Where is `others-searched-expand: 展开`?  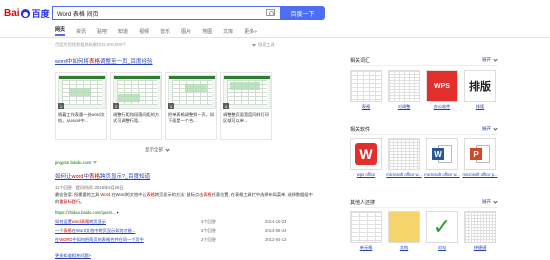
others-searched-expand: 展开 is located at coordinates (490, 201).